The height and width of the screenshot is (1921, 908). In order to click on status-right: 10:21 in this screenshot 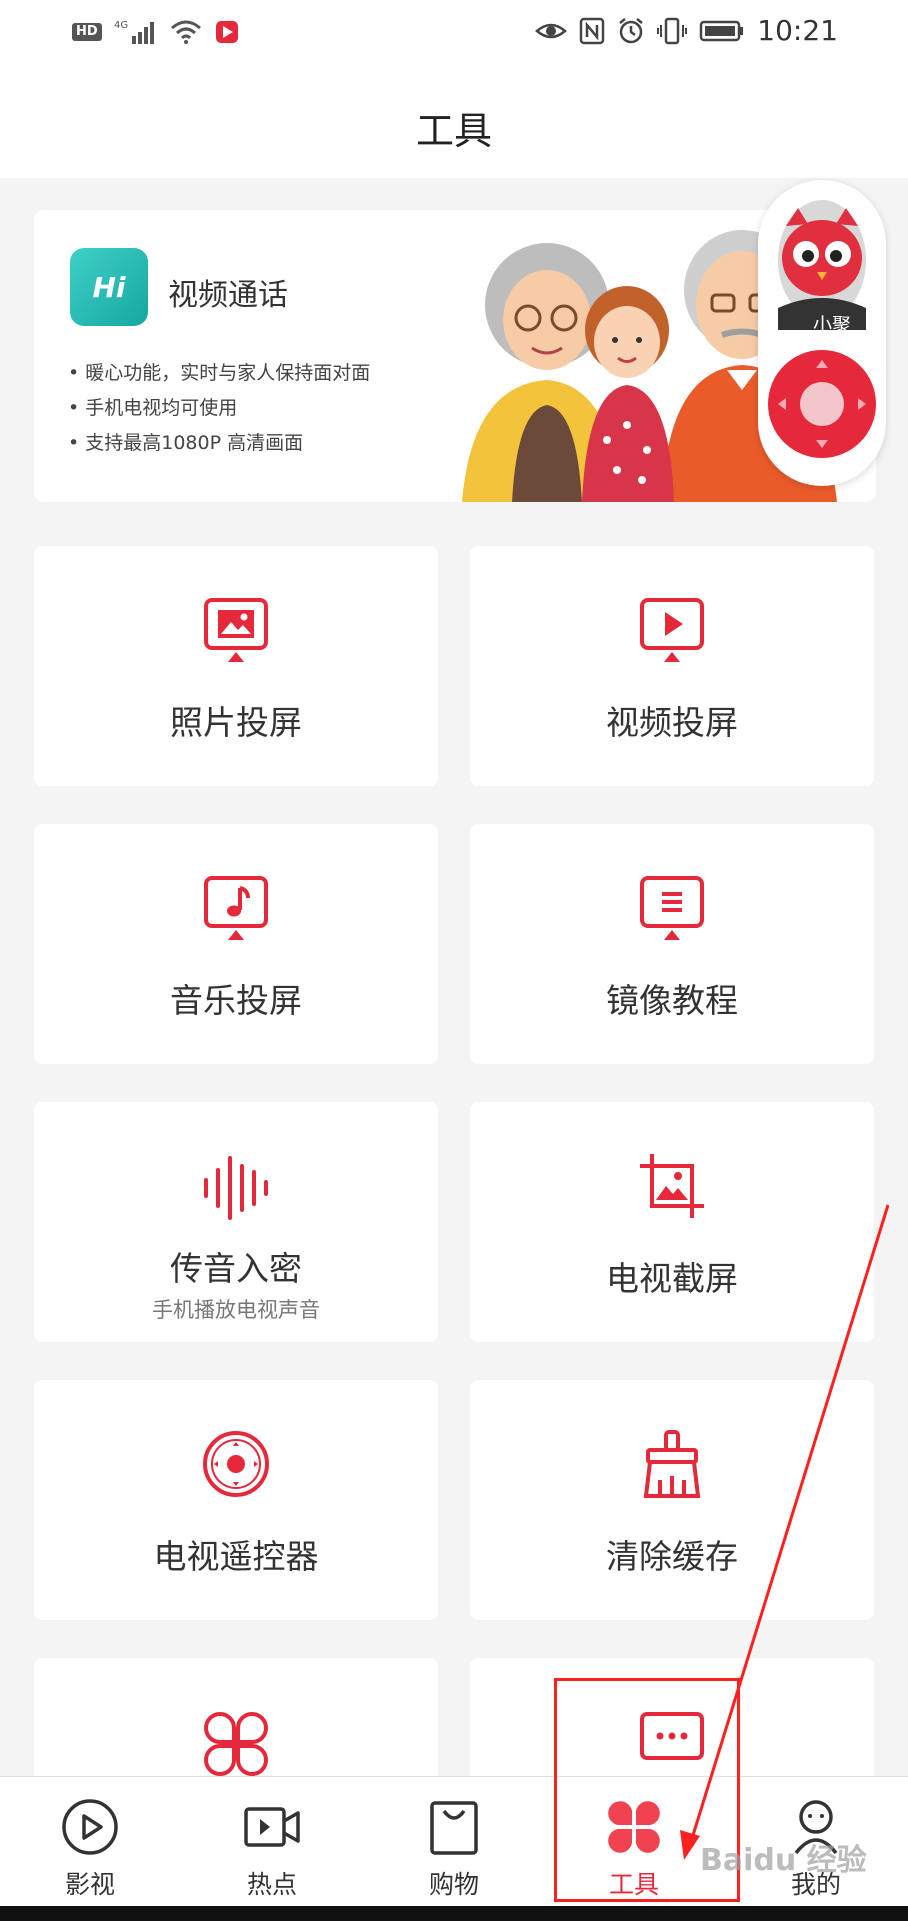, I will do `click(686, 30)`.